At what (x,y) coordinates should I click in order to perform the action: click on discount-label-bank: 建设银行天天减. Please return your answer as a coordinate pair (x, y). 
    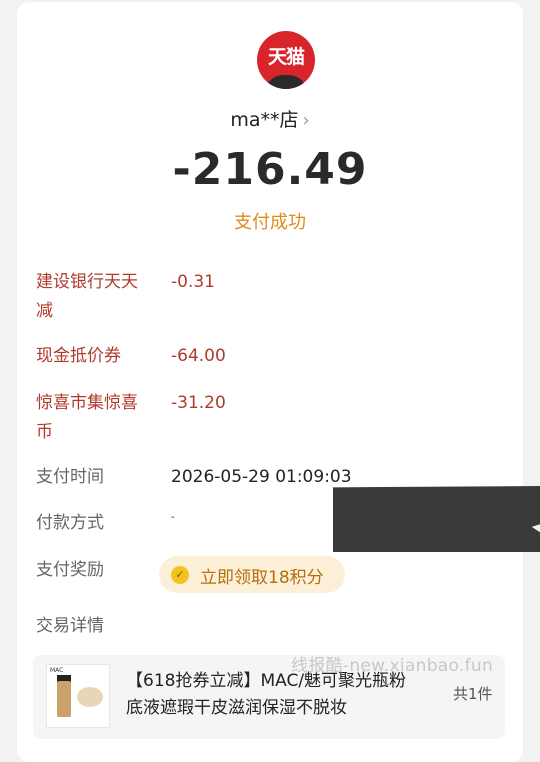
    Looking at the image, I should click on (87, 296).